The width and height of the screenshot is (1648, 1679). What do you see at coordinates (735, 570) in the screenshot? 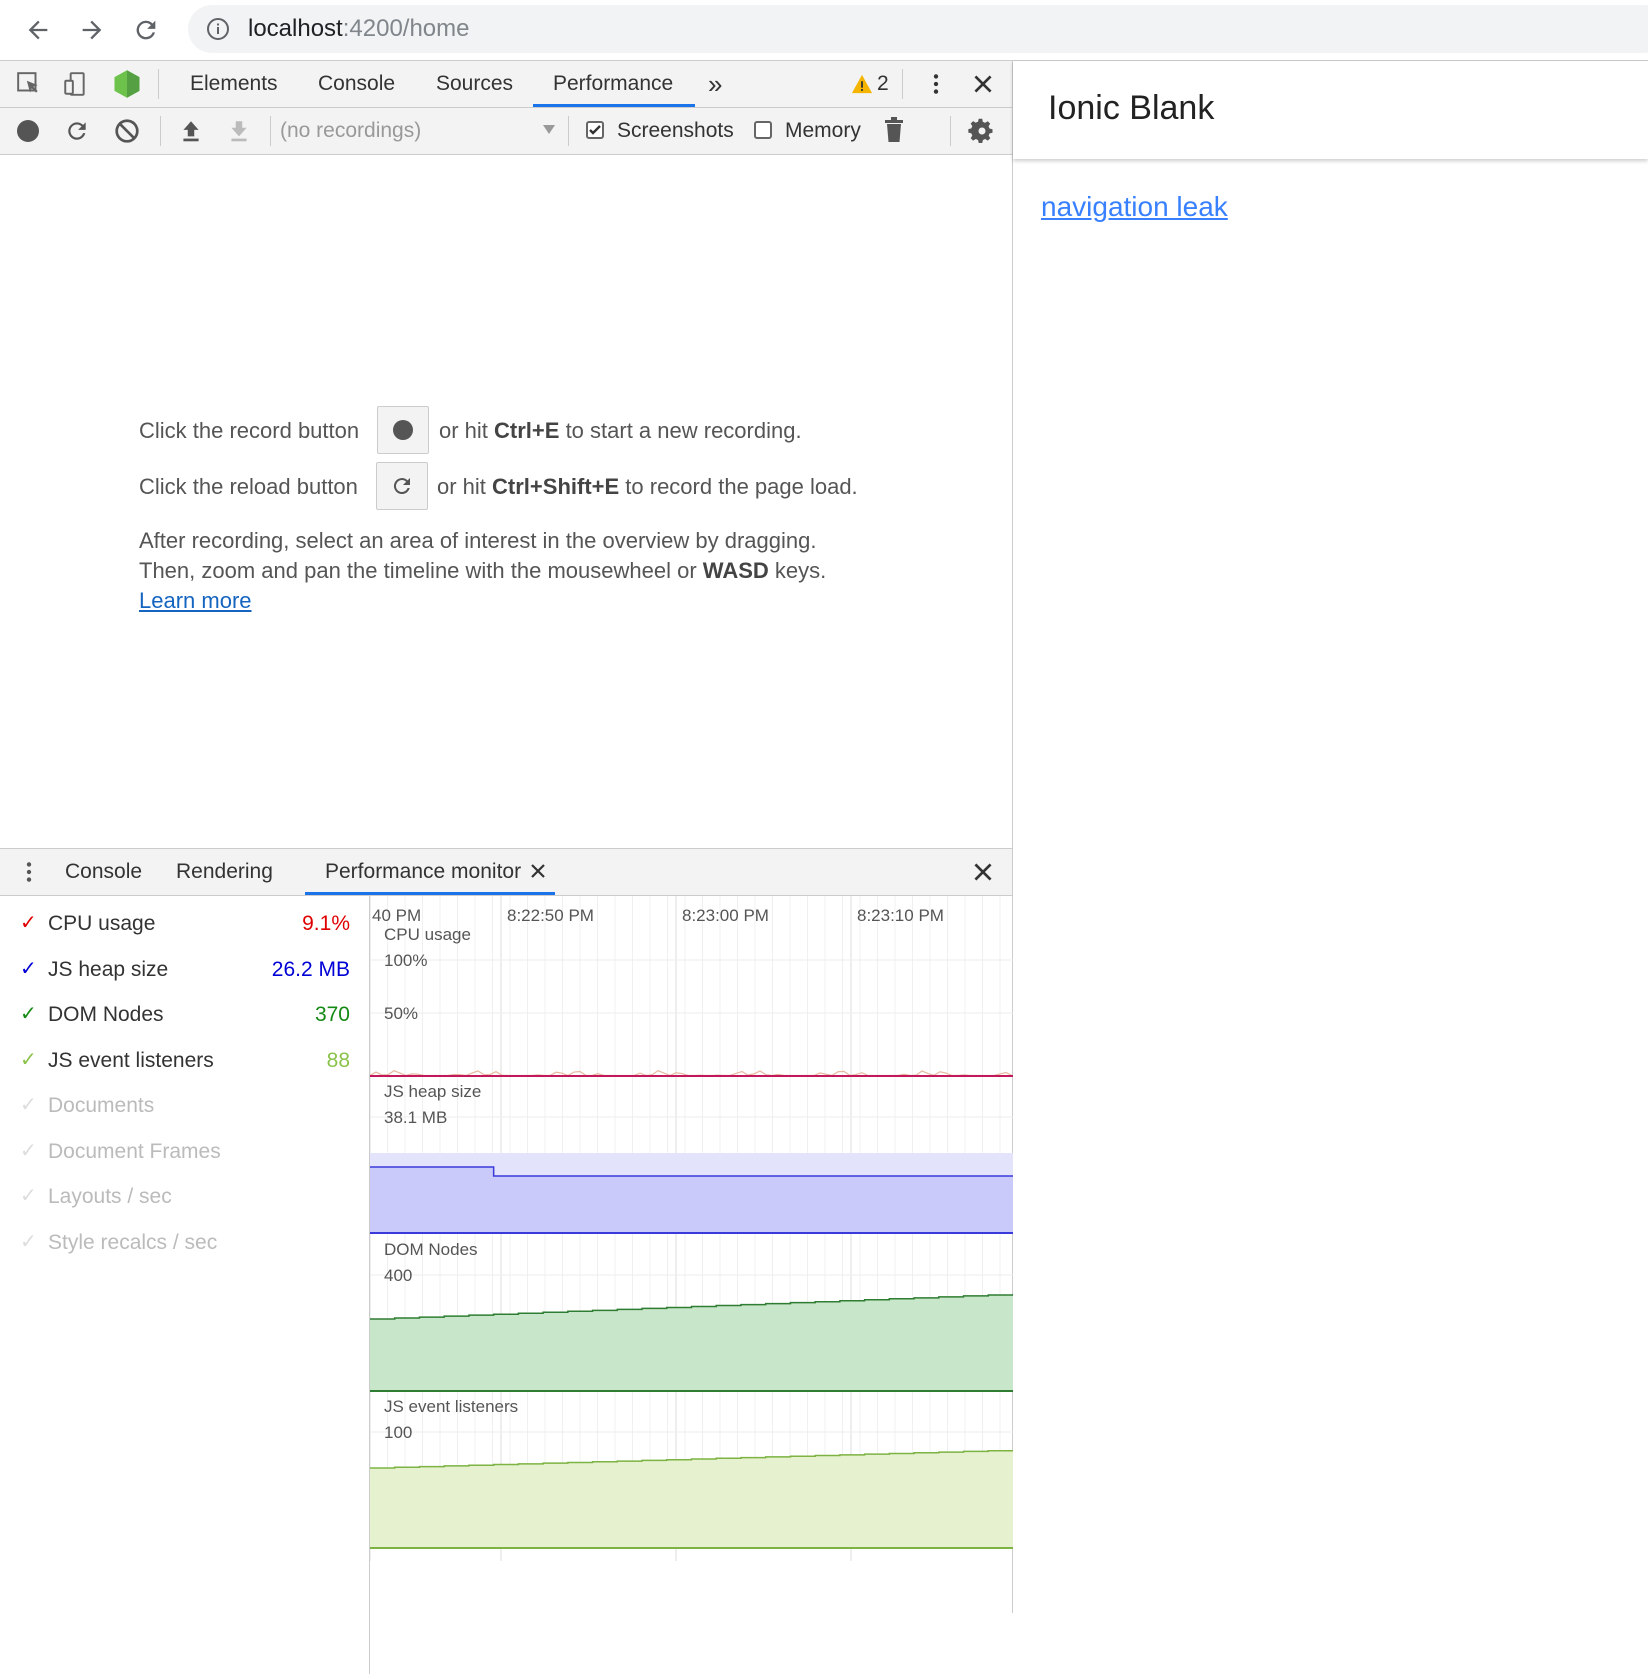
I see `shortcut-key: WASD` at bounding box center [735, 570].